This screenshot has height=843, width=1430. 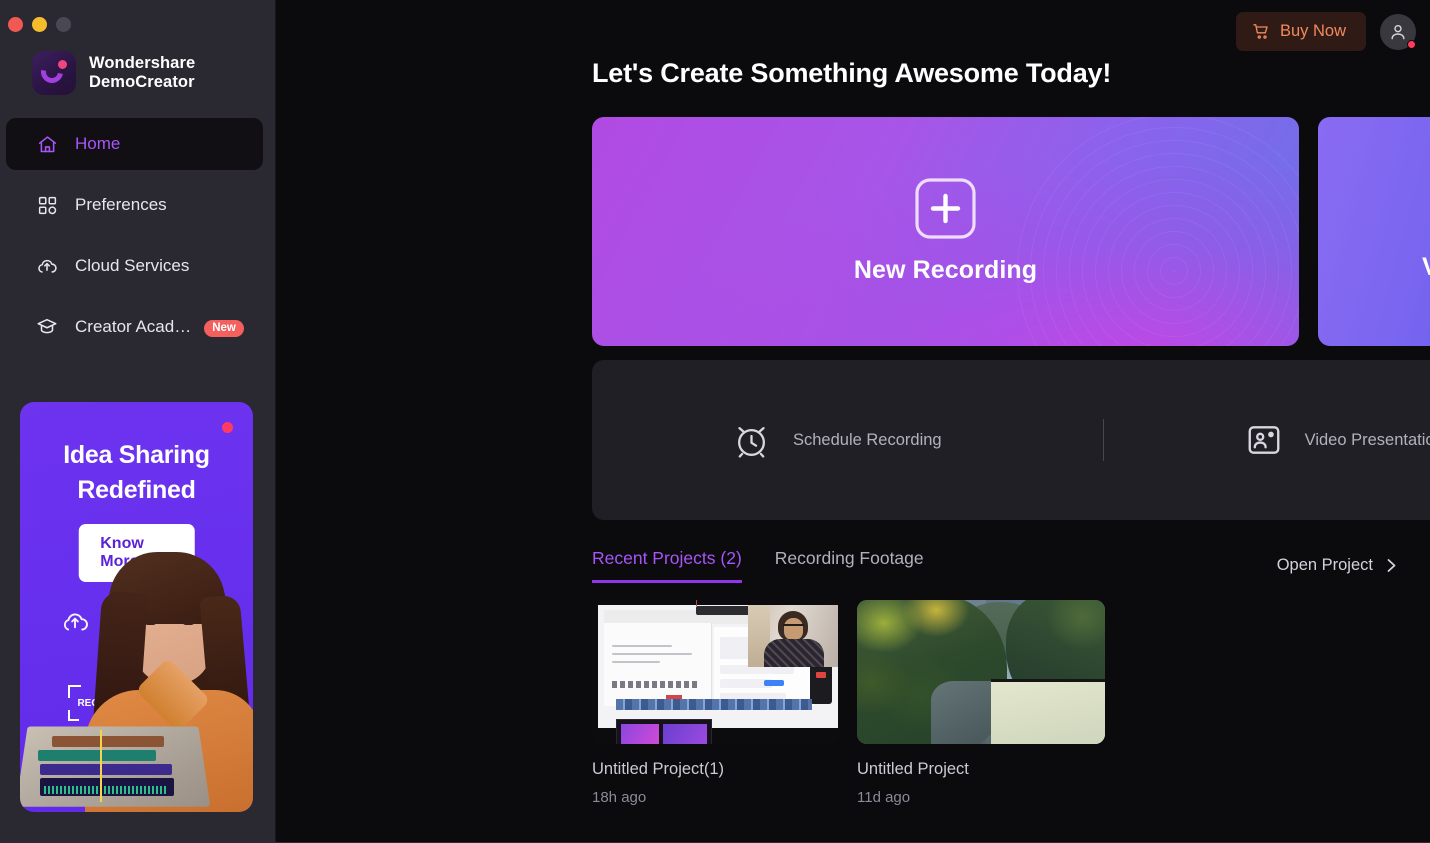 I want to click on top-bar: Buy Now, so click(x=1325, y=31).